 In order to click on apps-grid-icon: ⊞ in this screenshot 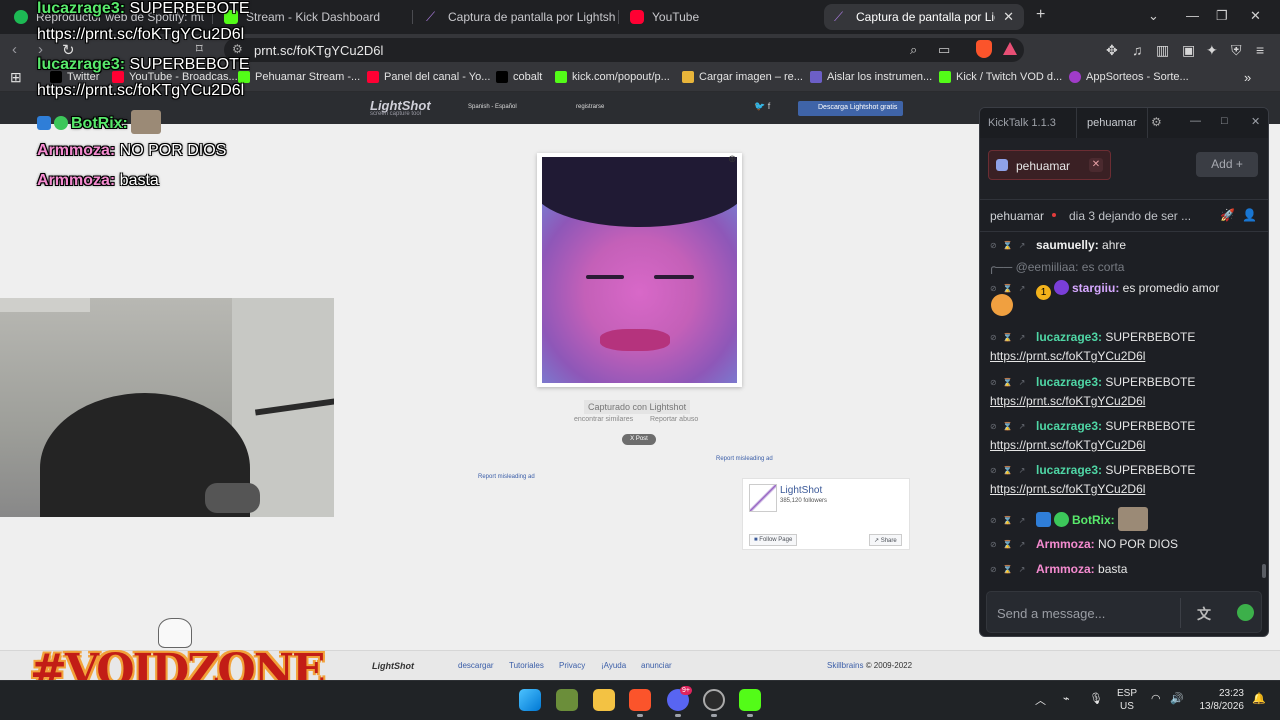, I will do `click(16, 77)`.